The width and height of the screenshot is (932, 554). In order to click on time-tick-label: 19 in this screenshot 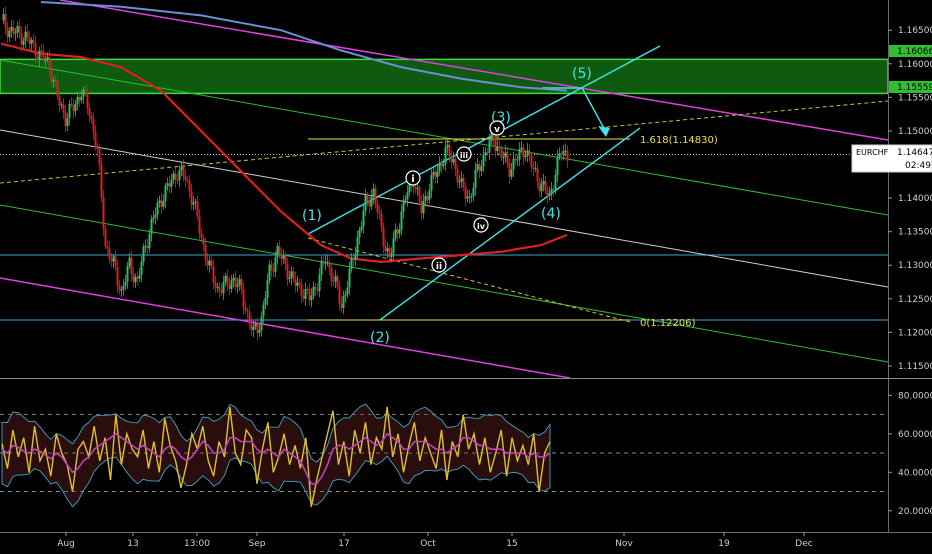, I will do `click(724, 544)`.